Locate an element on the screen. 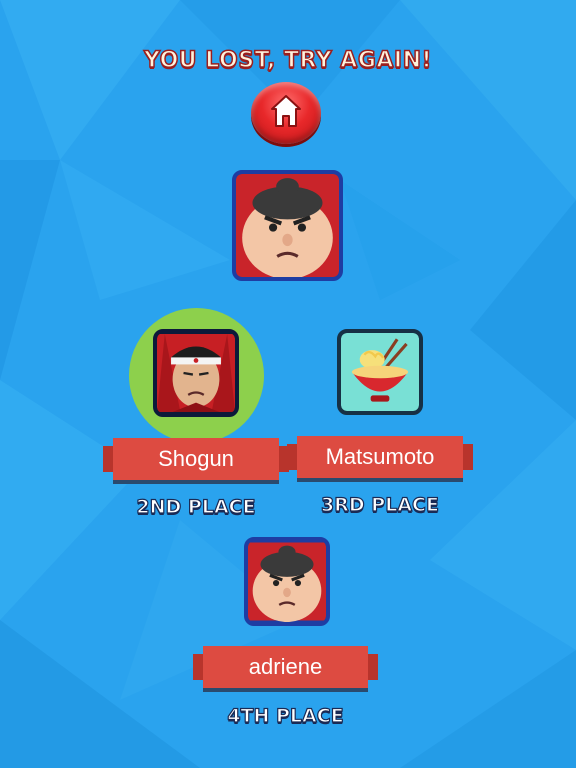 This screenshot has width=576, height=768. player-name: Shogun is located at coordinates (196, 458).